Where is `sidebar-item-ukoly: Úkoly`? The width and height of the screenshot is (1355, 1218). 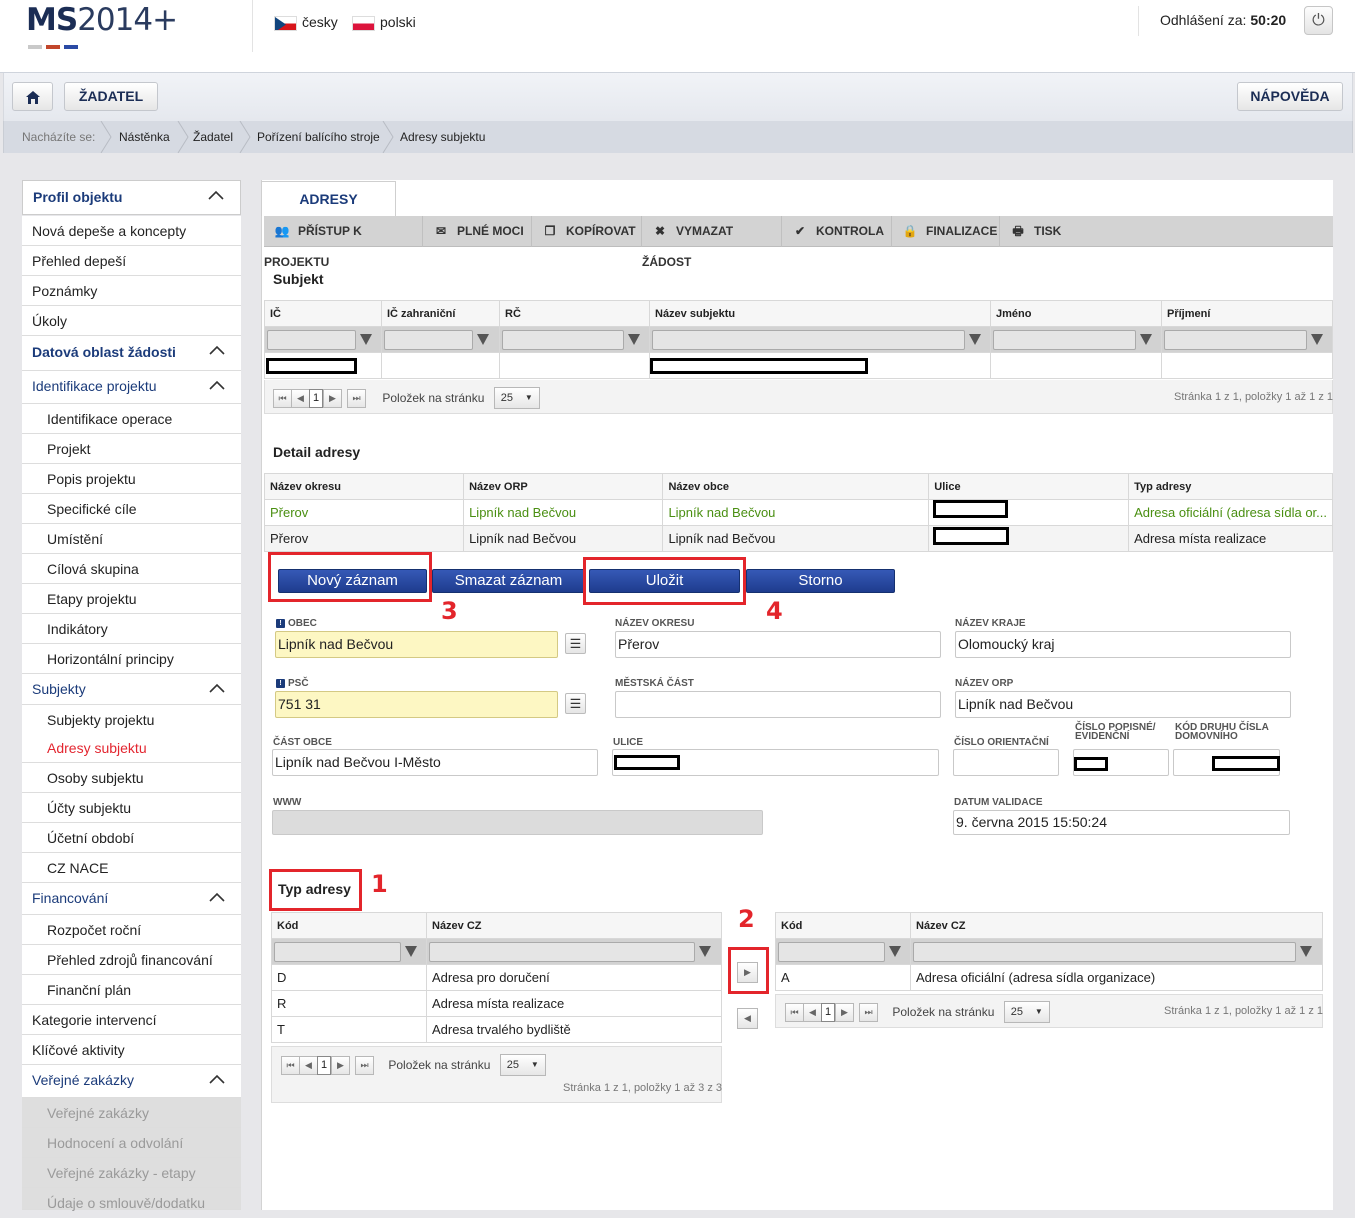 sidebar-item-ukoly: Úkoly is located at coordinates (131, 321).